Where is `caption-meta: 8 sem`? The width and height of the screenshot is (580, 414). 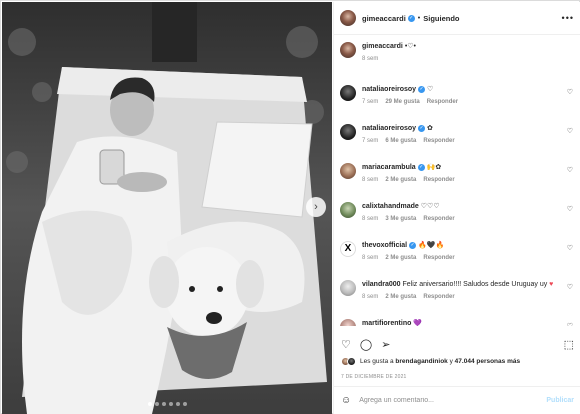 caption-meta: 8 sem is located at coordinates (468, 59).